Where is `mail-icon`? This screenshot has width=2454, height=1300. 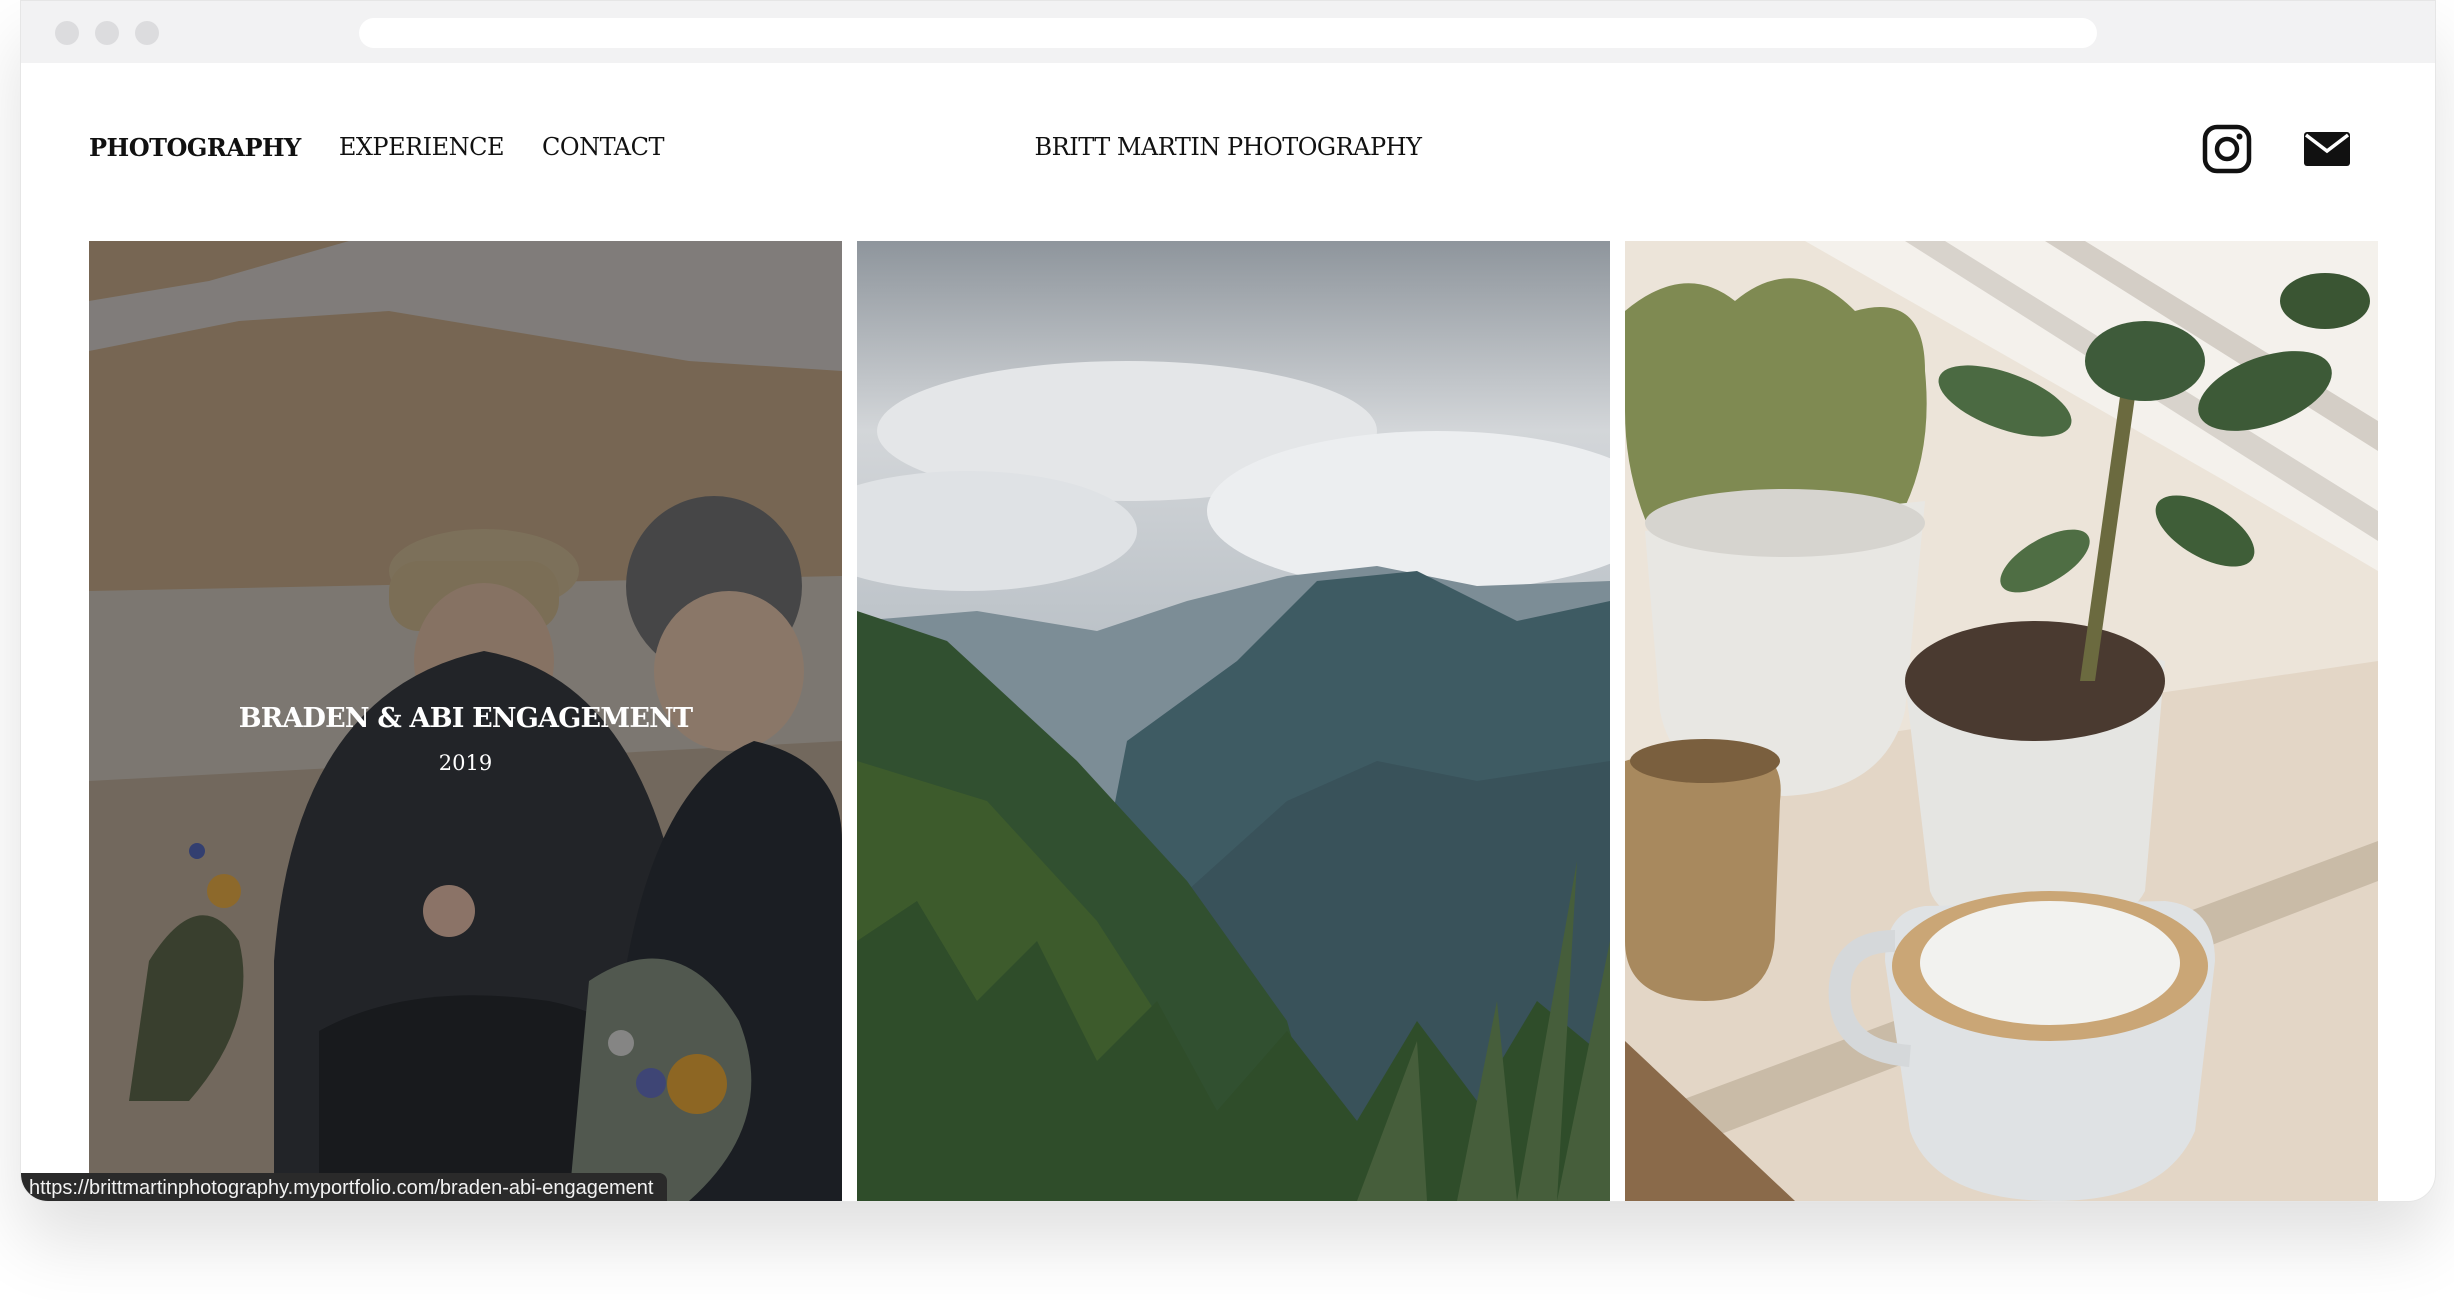 mail-icon is located at coordinates (2327, 149).